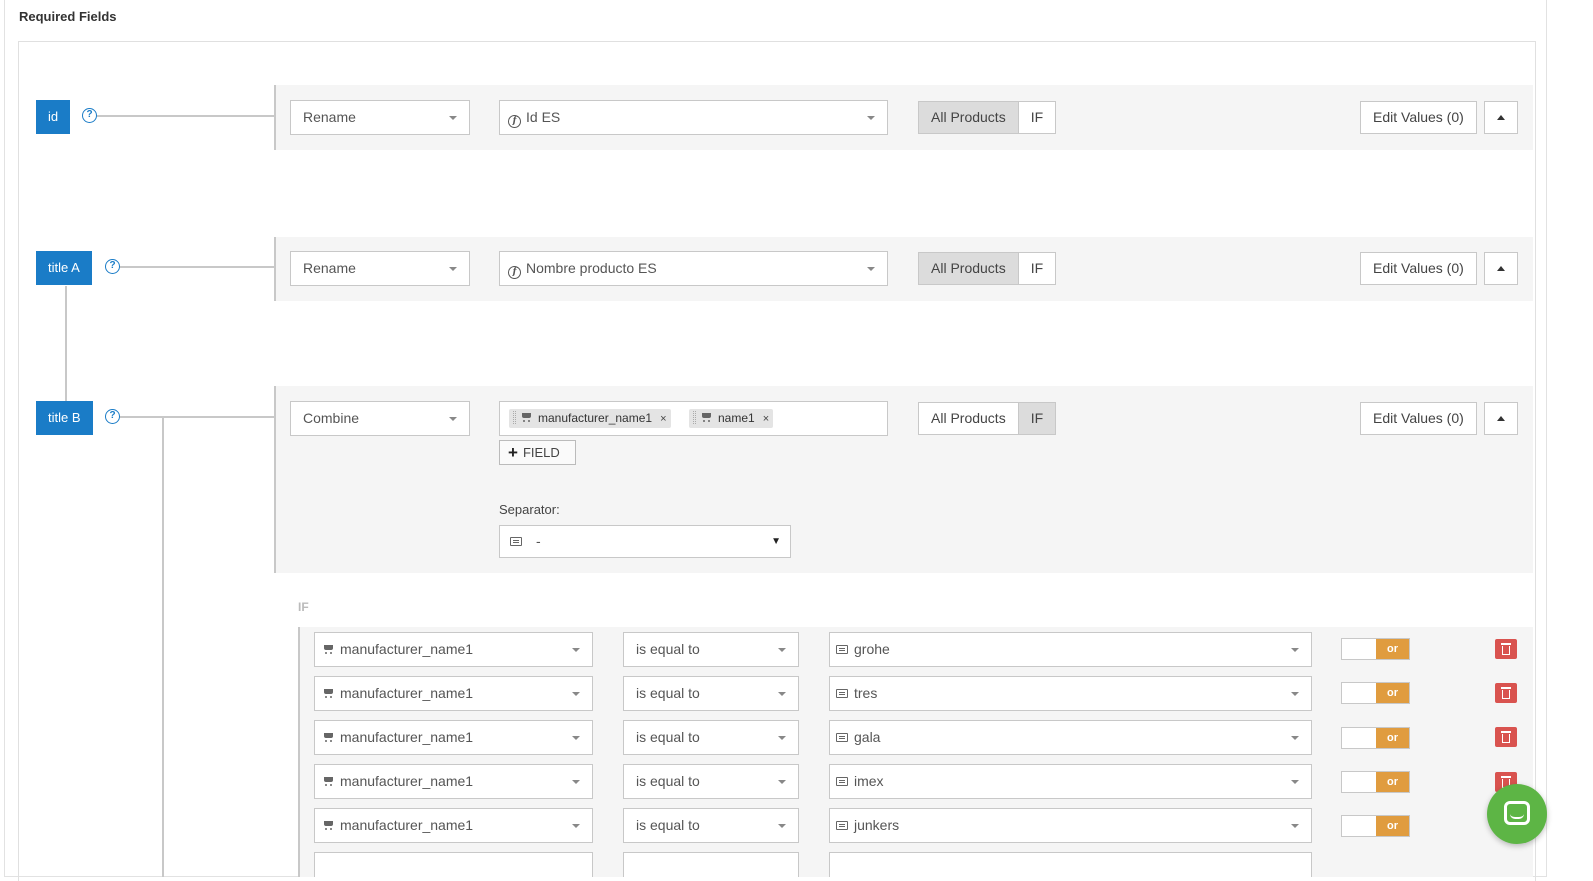 The height and width of the screenshot is (881, 1593). What do you see at coordinates (543, 117) in the screenshot?
I see `source-field-value: Id ES` at bounding box center [543, 117].